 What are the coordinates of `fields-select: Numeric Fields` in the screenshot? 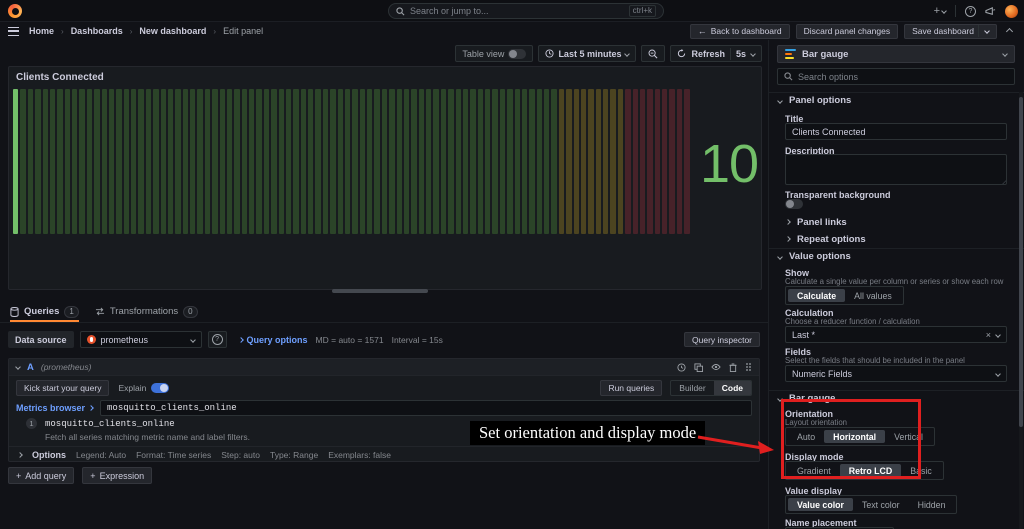 It's located at (896, 373).